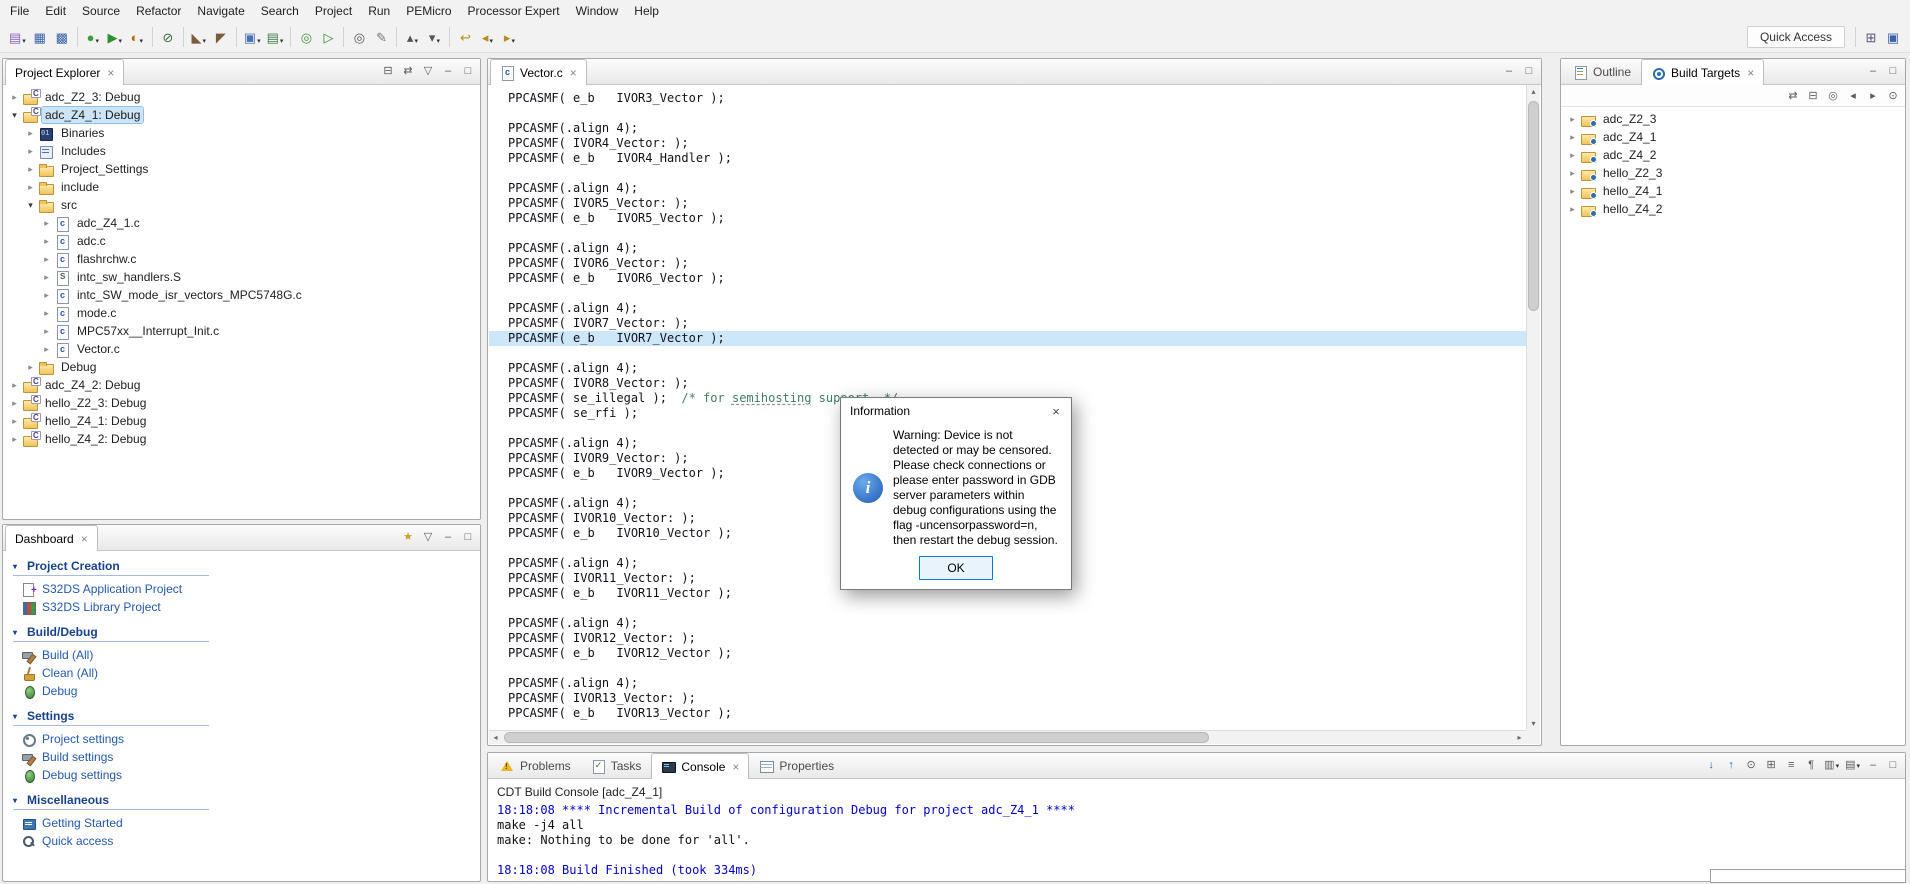 The image size is (1910, 884). I want to click on toolbar-button-save-all: ▩, so click(62, 37).